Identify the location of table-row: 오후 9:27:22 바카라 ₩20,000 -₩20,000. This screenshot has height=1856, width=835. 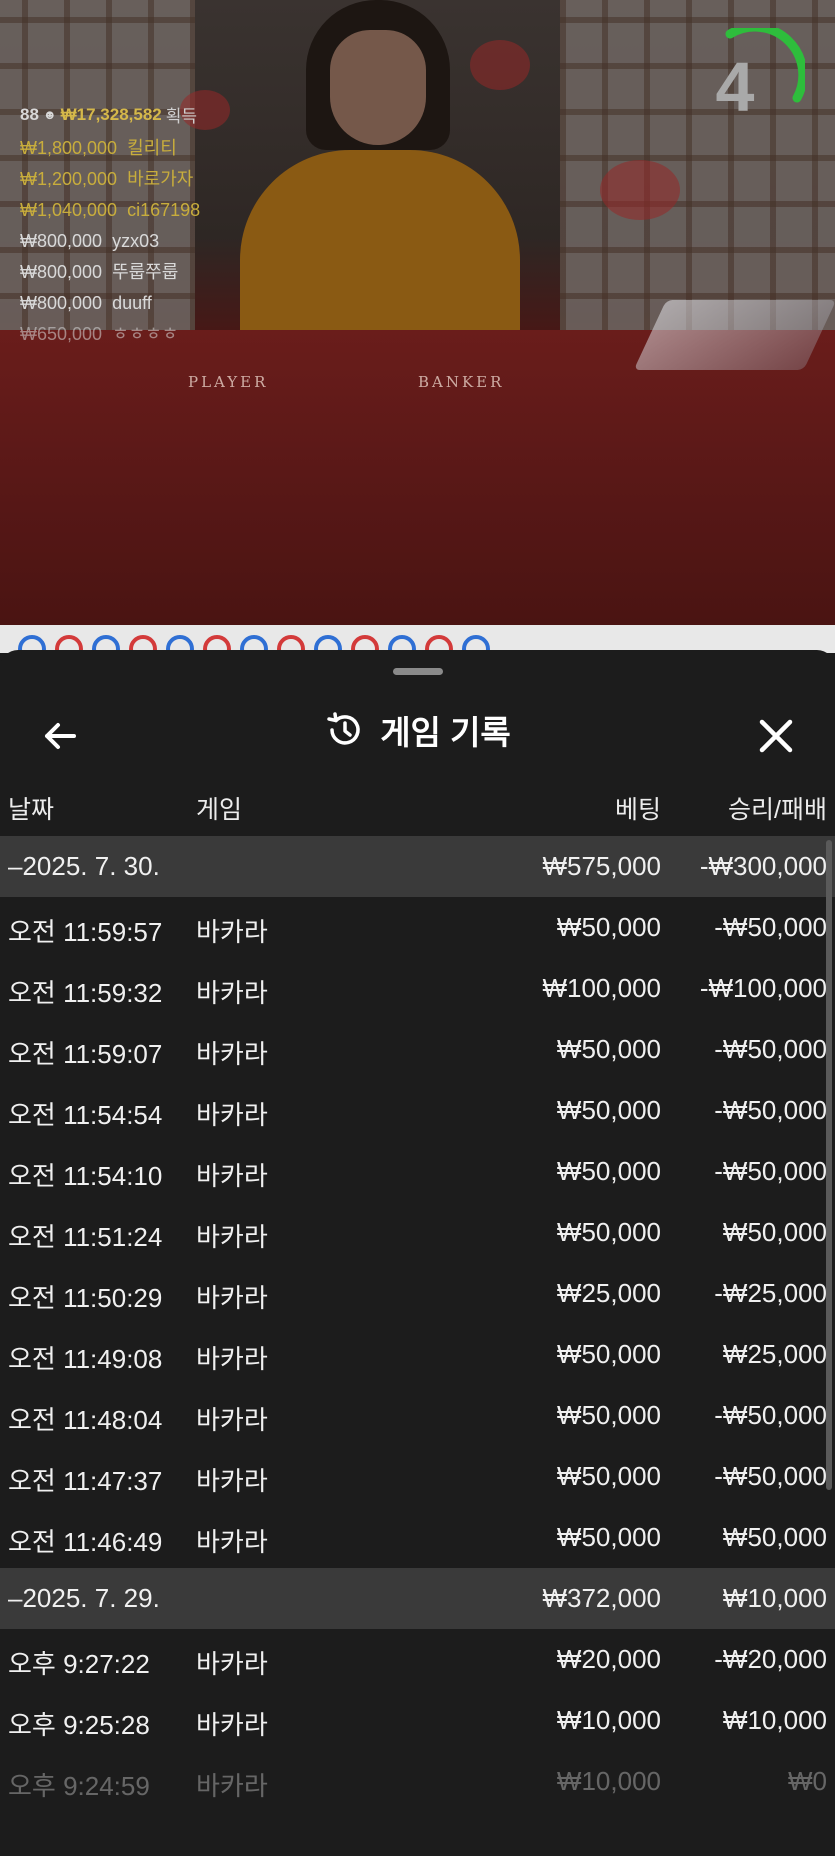
(417, 1659).